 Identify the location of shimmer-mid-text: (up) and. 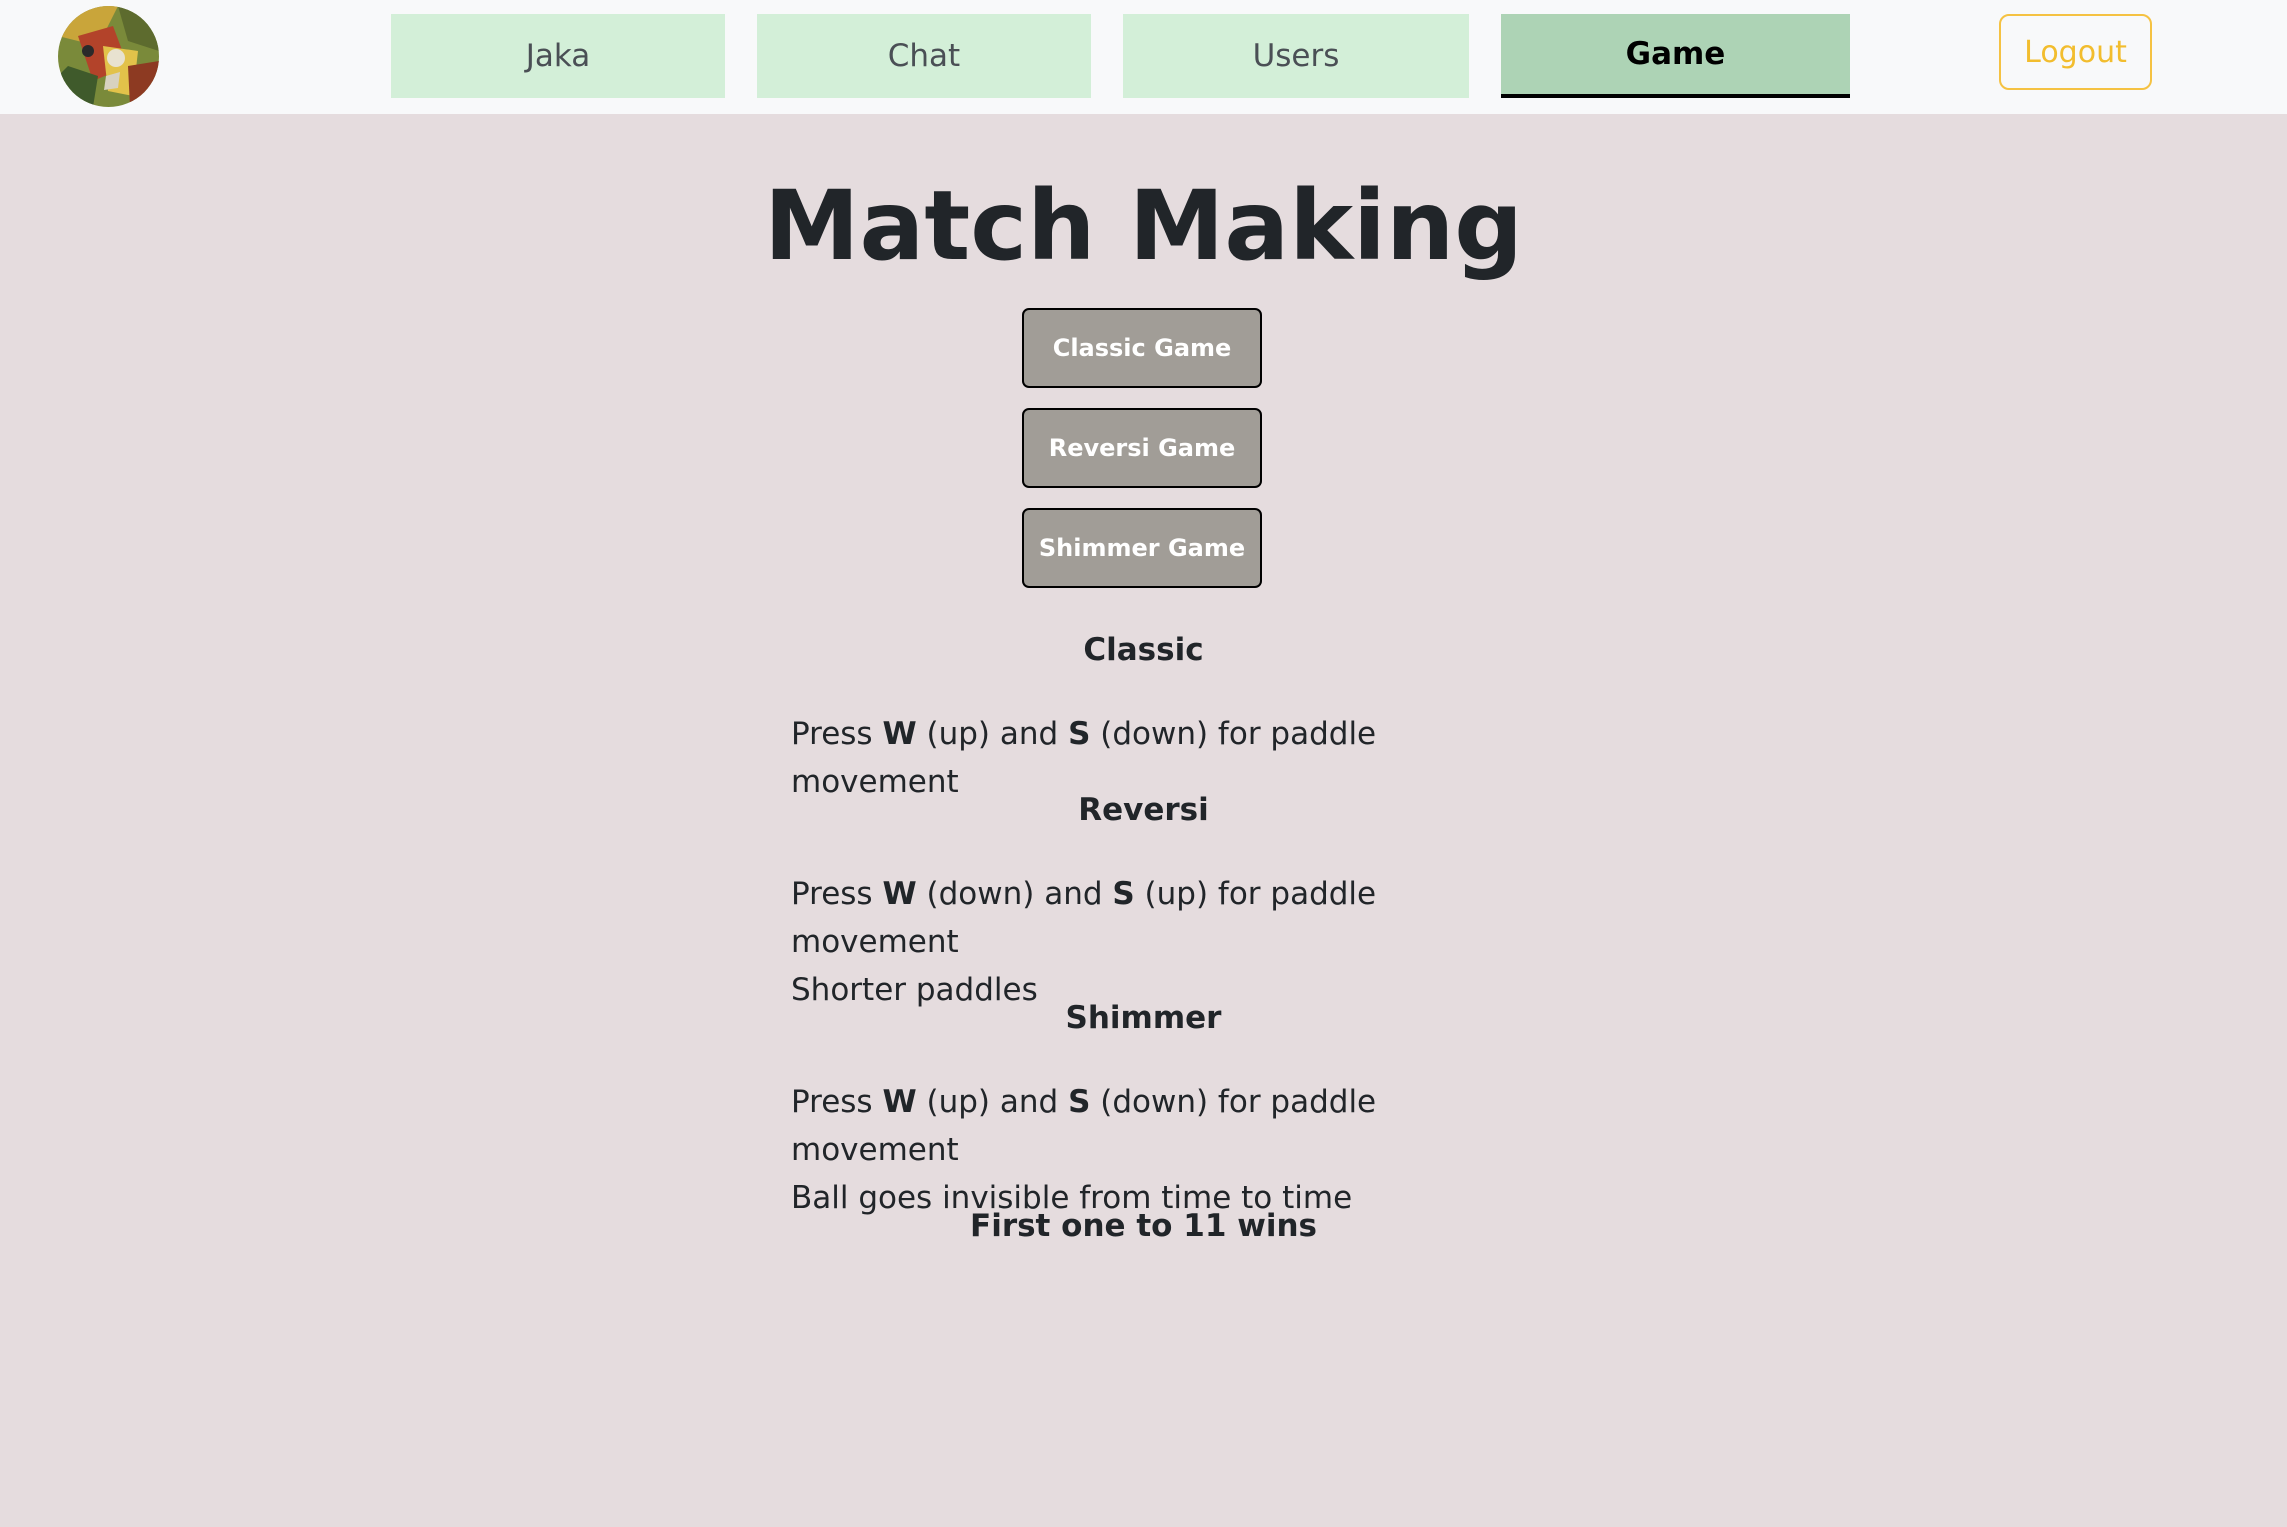
(992, 1102).